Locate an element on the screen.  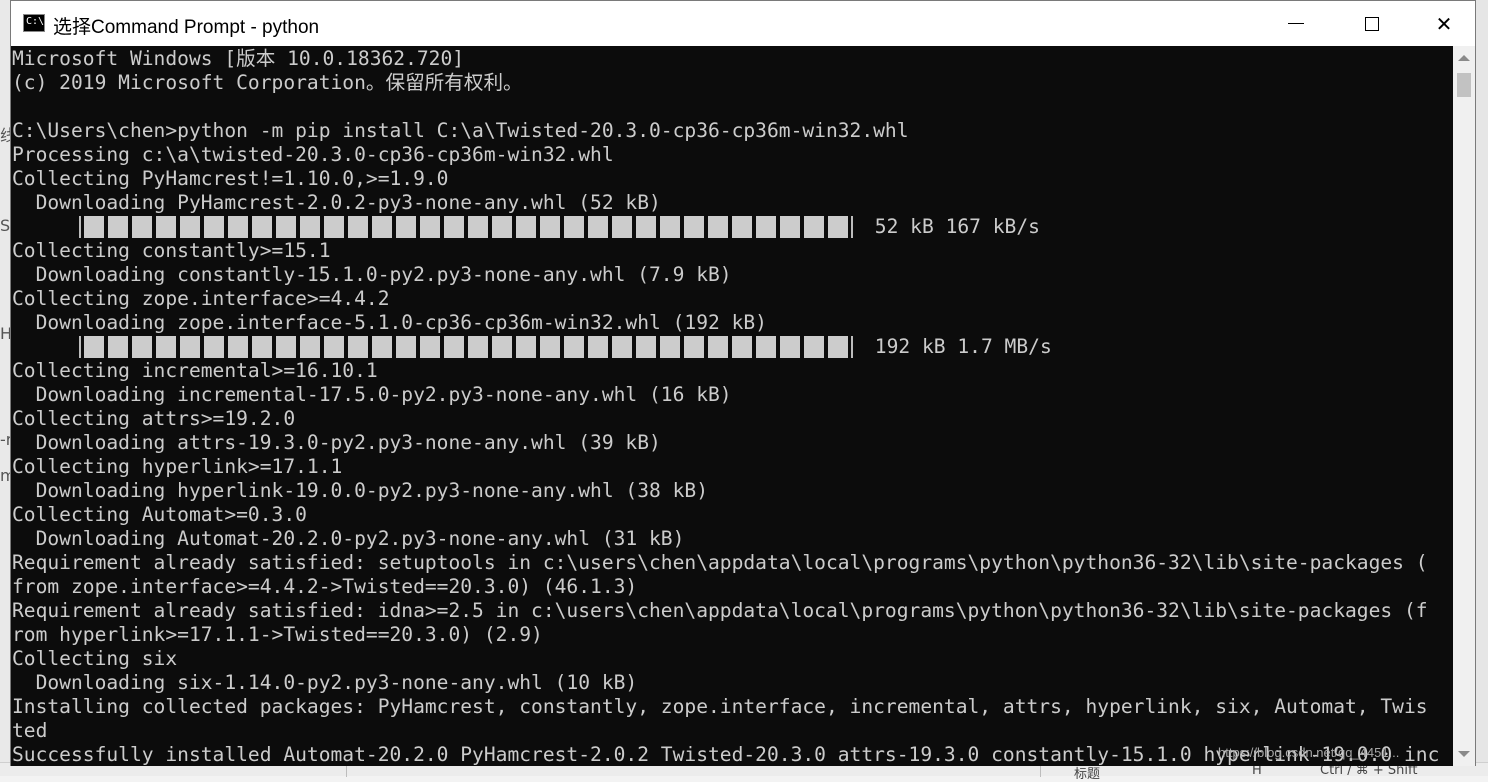
minimize-icon is located at coordinates (1296, 23).